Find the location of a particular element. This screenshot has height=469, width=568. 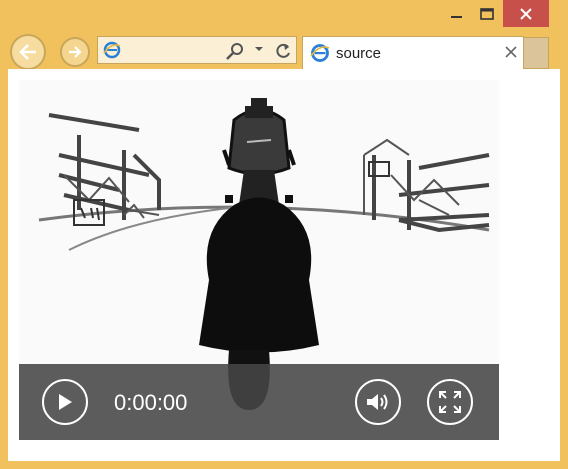

tab-close-icon is located at coordinates (511, 52).